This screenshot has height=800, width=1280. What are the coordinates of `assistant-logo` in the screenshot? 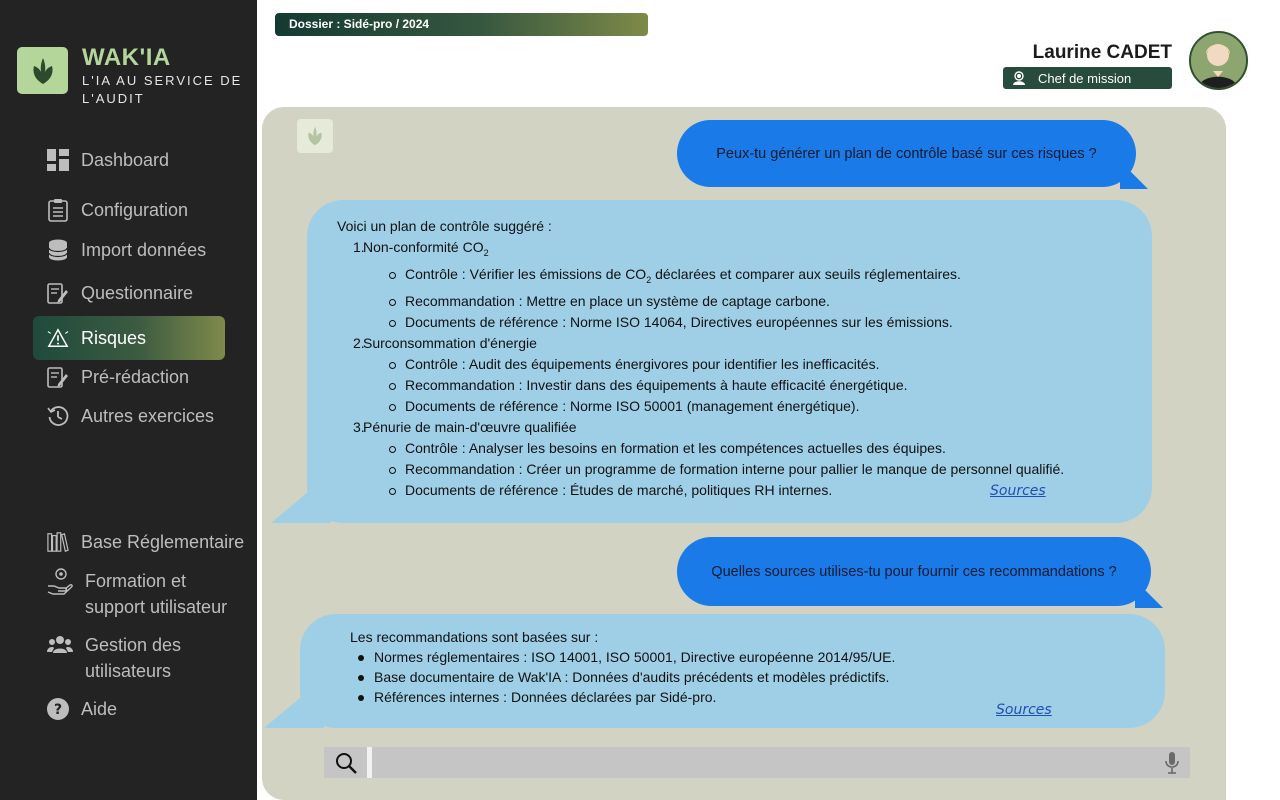 It's located at (315, 136).